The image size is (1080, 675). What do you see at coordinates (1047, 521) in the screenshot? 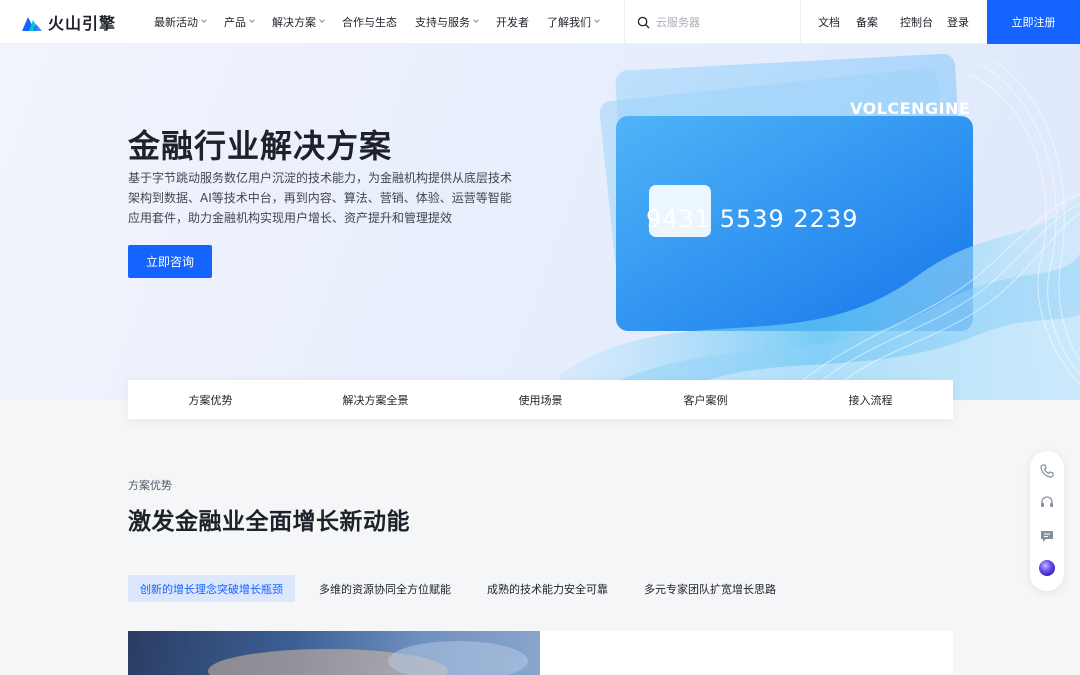
I see `floating-contact-bar` at bounding box center [1047, 521].